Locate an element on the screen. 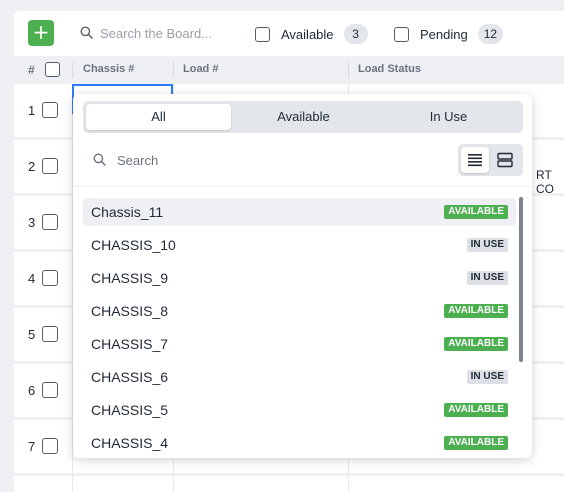 The image size is (564, 492). header-chassis: Chassis # is located at coordinates (108, 69).